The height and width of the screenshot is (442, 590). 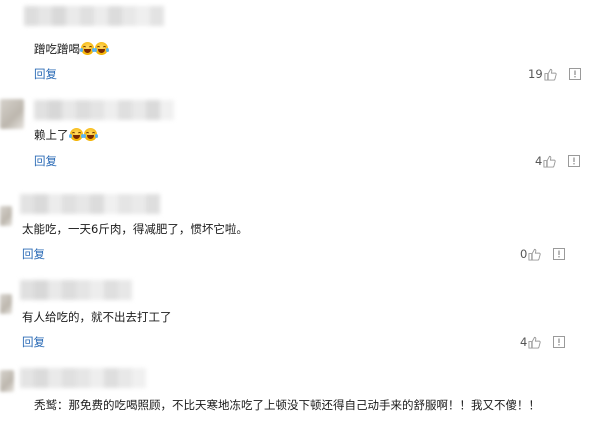 I want to click on like-count: 19, so click(x=535, y=74).